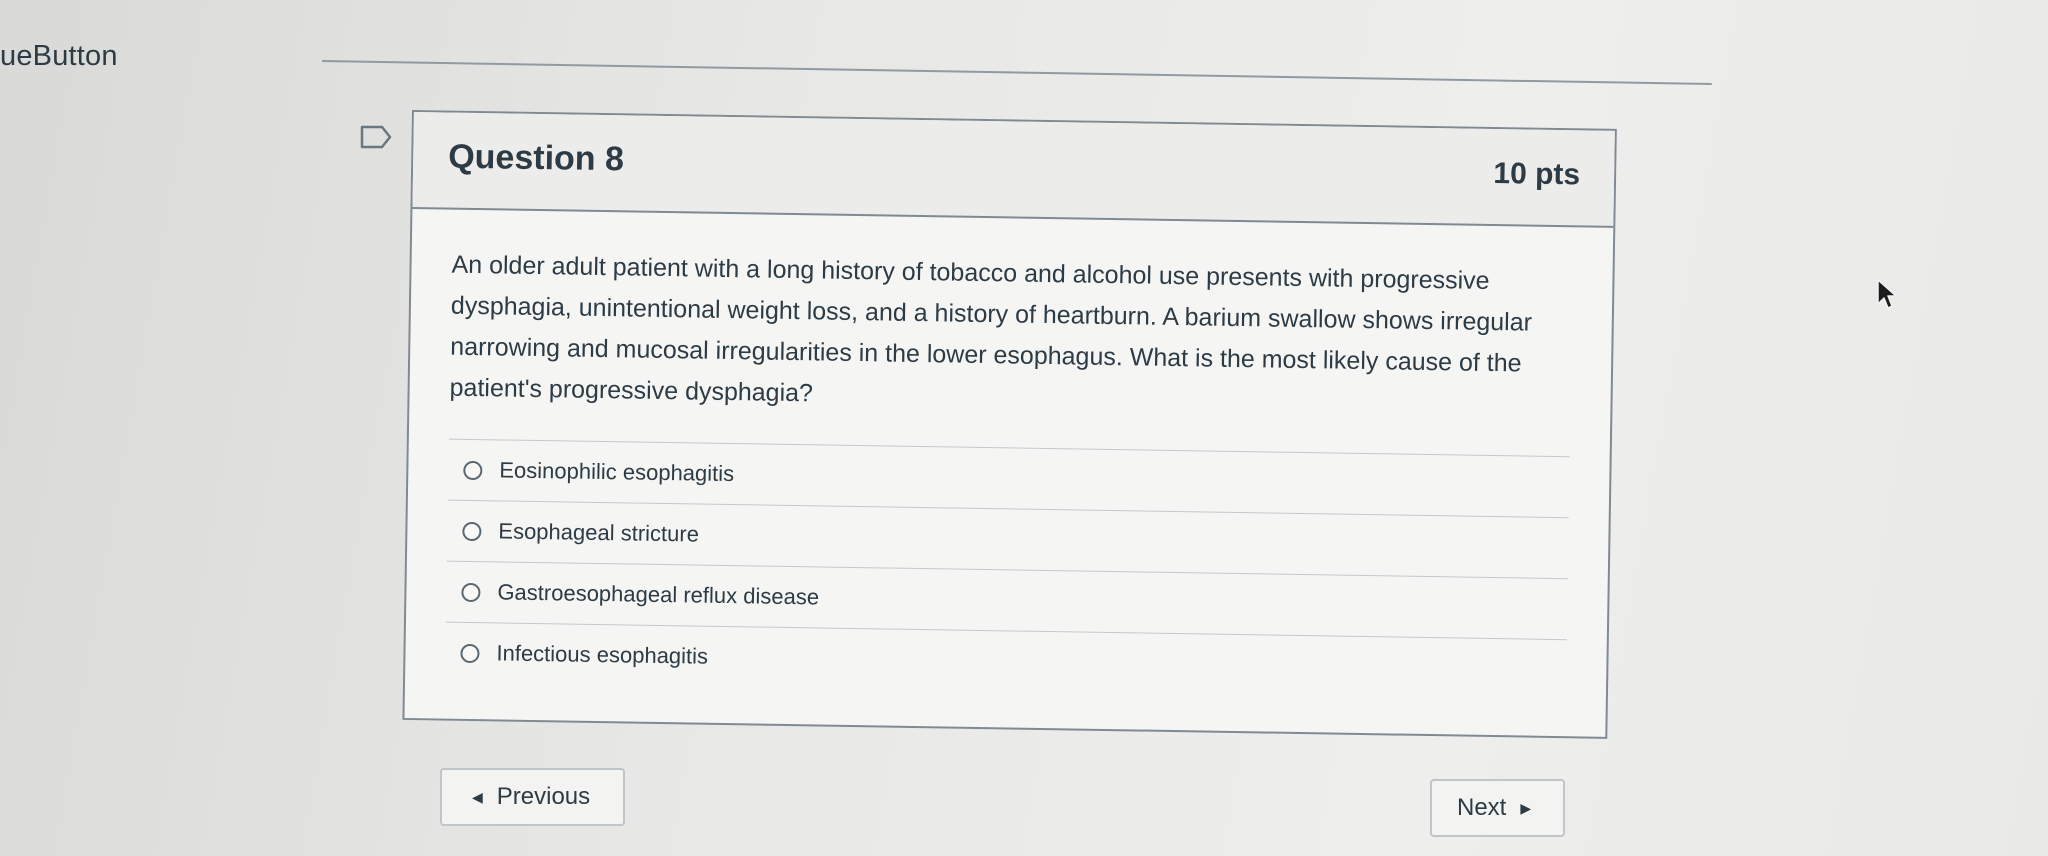 Image resolution: width=2048 pixels, height=856 pixels. I want to click on caret-right-icon: ▶, so click(1526, 807).